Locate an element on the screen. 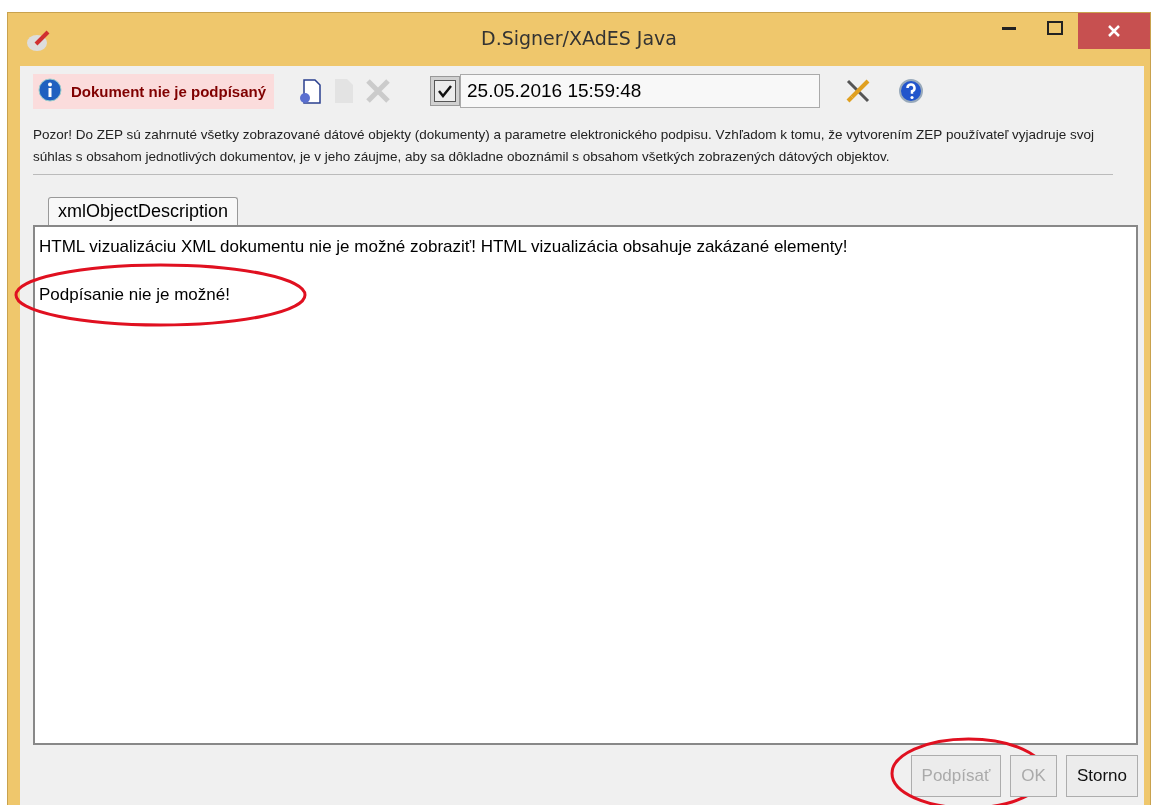 This screenshot has height=805, width=1151. tab: xmlObjectDescription is located at coordinates (143, 211).